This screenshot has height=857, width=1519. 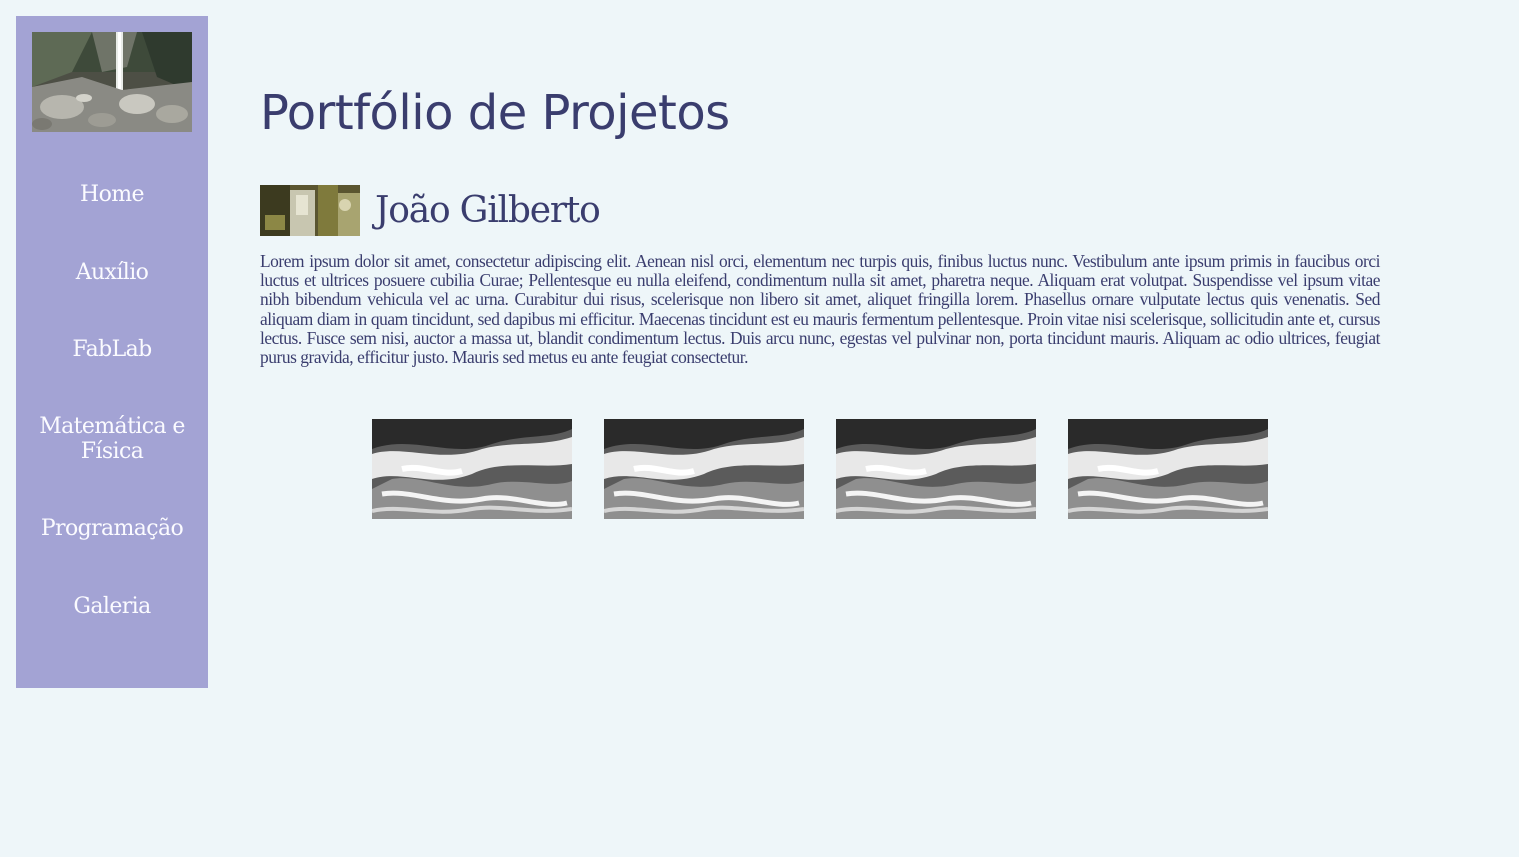 I want to click on project-header: João Gilberto, so click(x=430, y=210).